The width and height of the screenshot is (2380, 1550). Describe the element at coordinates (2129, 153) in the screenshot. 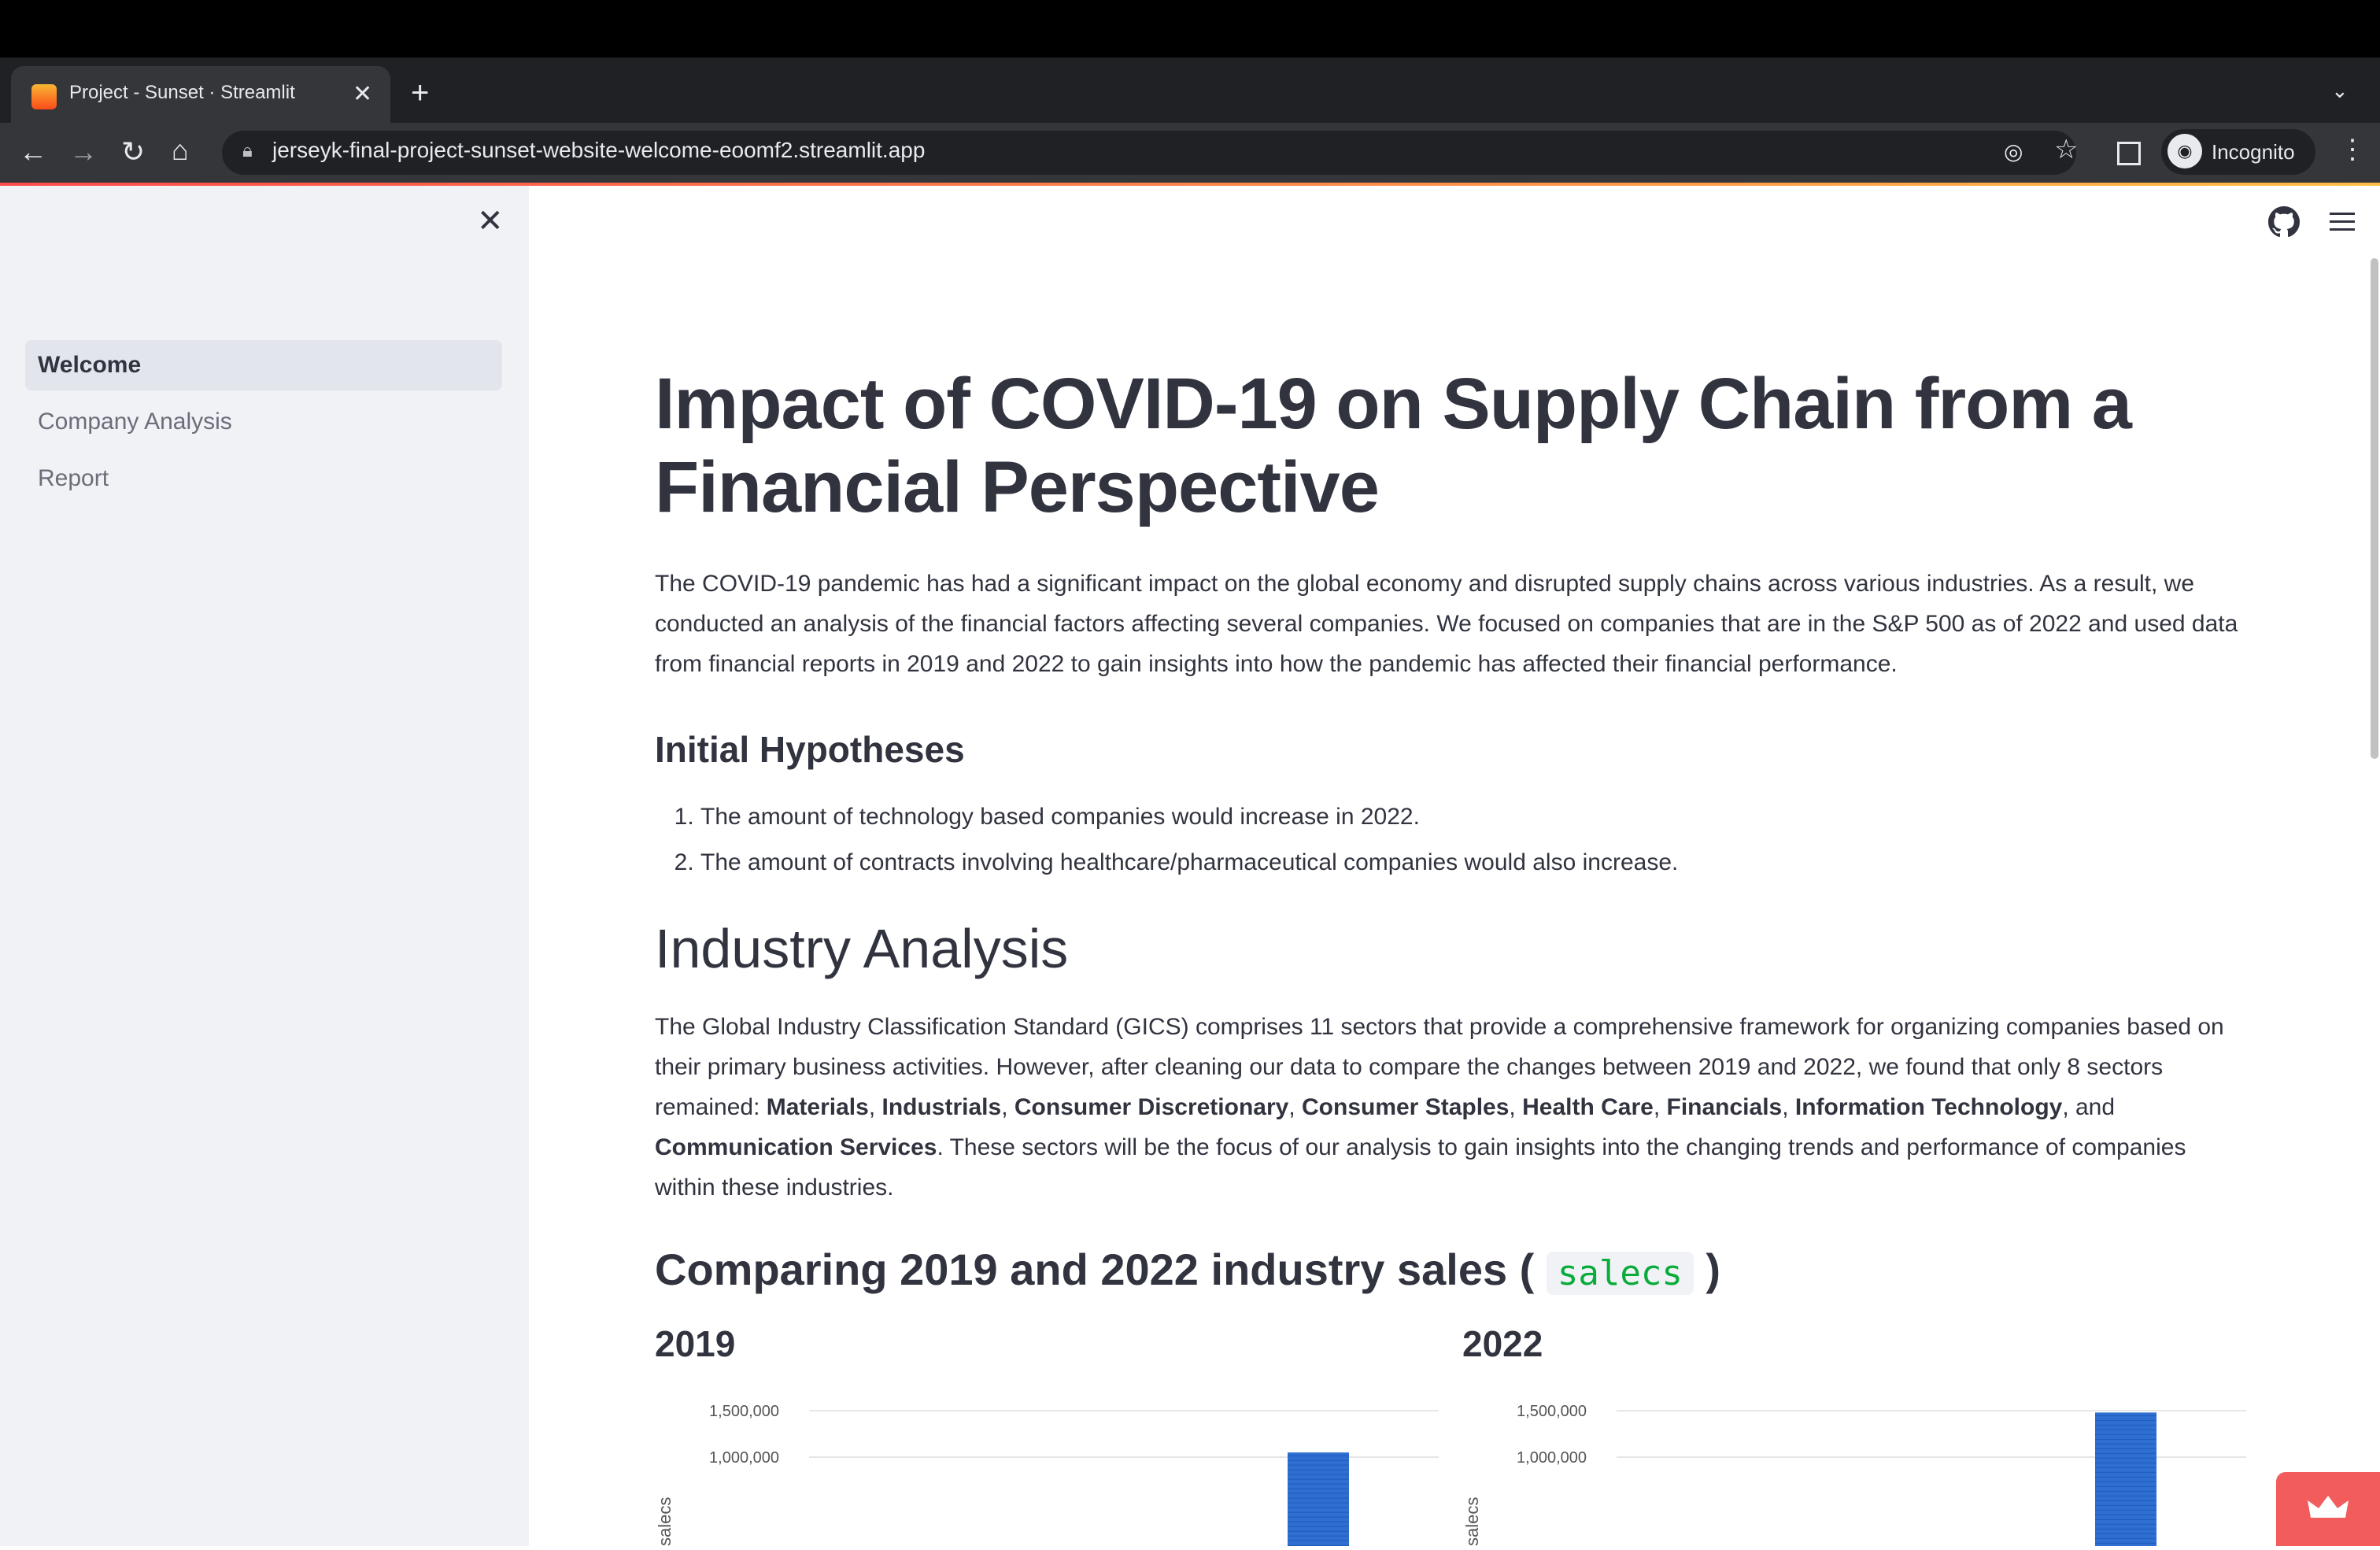

I see `side-panel-icon` at that location.